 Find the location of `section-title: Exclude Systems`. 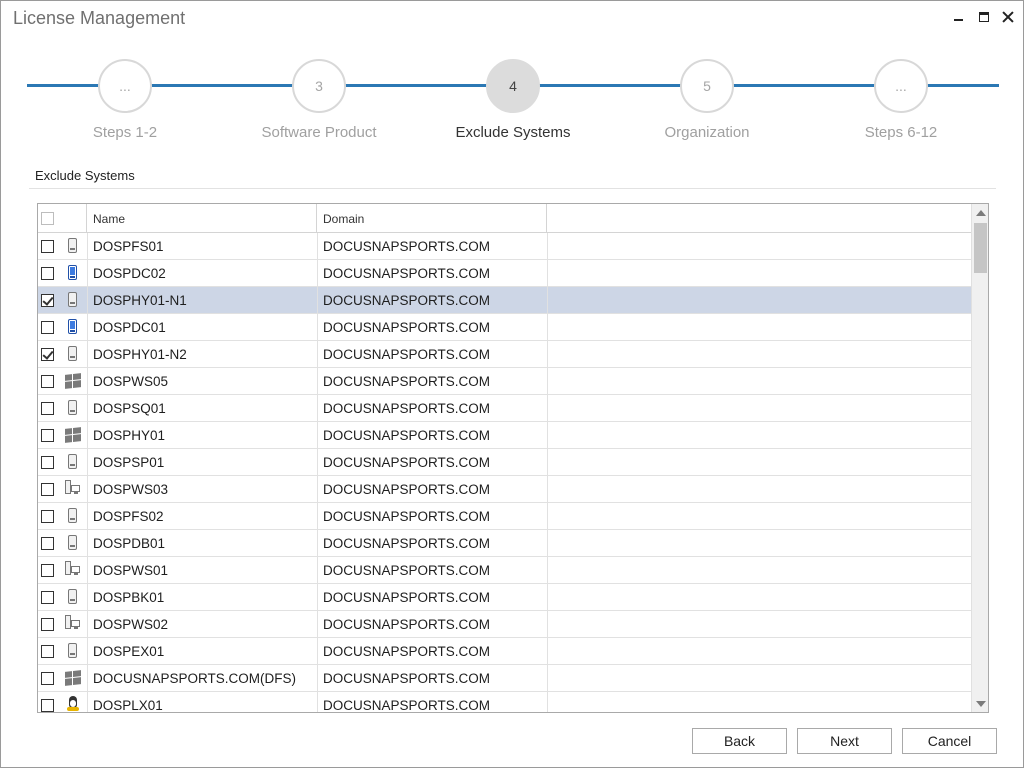

section-title: Exclude Systems is located at coordinates (85, 175).